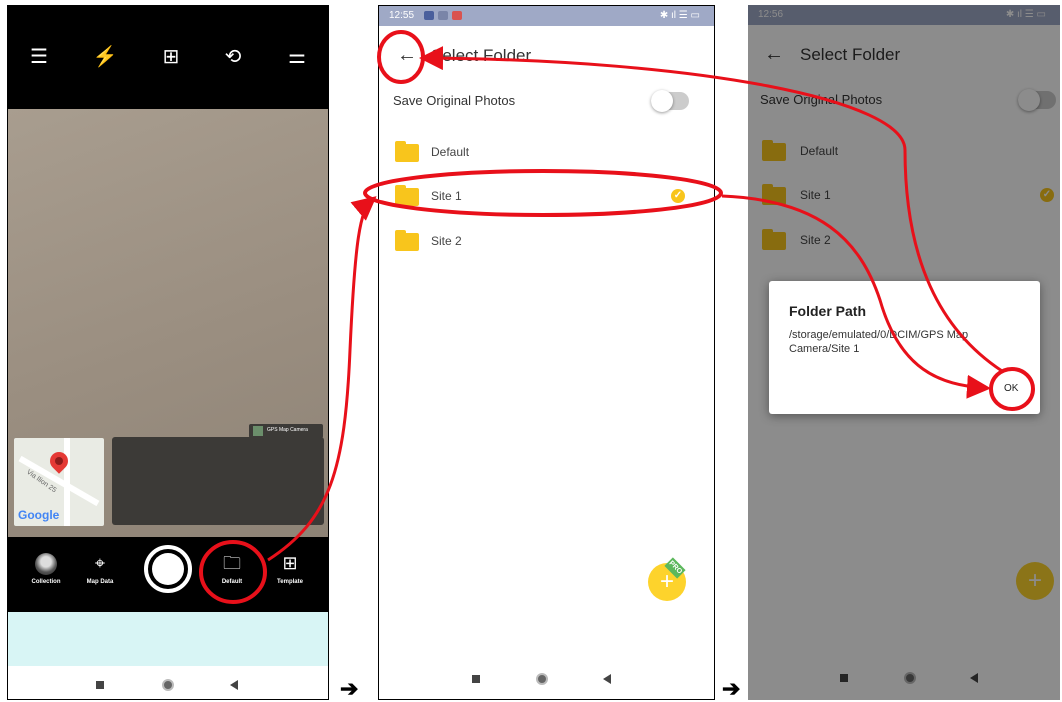 Image resolution: width=1062 pixels, height=702 pixels. What do you see at coordinates (46, 564) in the screenshot?
I see `collection-thumbnail` at bounding box center [46, 564].